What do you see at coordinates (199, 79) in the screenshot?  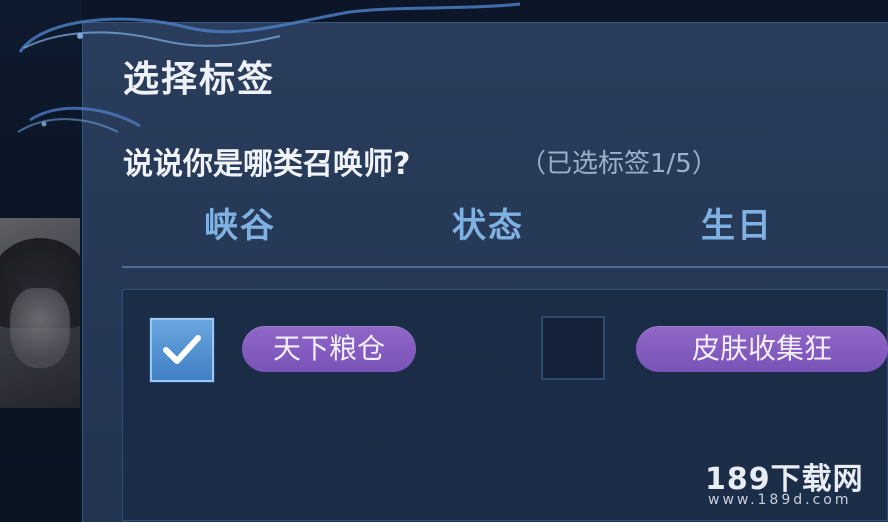 I see `dialog-title: 选择标签` at bounding box center [199, 79].